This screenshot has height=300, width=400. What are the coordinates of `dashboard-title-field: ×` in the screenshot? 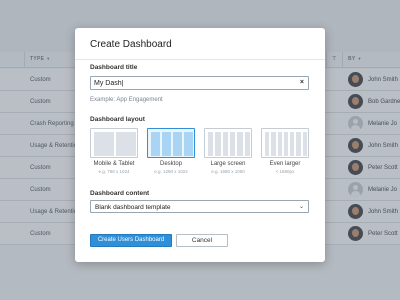 It's located at (199, 83).